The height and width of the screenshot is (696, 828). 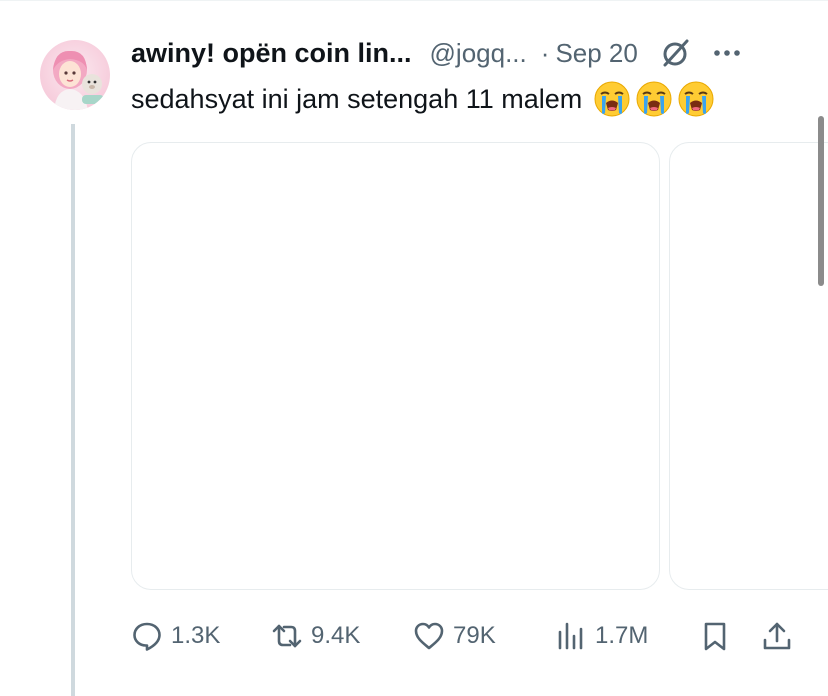 What do you see at coordinates (570, 636) in the screenshot?
I see `analytics-icon` at bounding box center [570, 636].